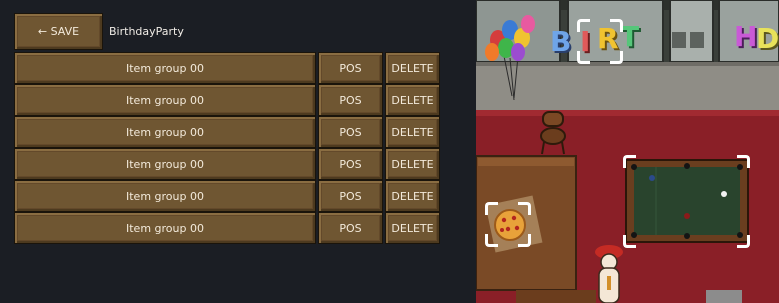  Describe the element at coordinates (508, 224) in the screenshot. I see `selected-pizza` at that location.